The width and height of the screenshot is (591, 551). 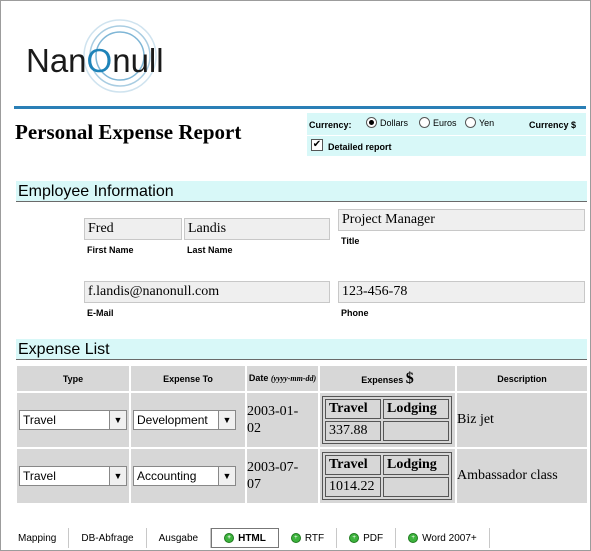 I want to click on expenses-cell: Travel Lodging 337.88, so click(x=387, y=420).